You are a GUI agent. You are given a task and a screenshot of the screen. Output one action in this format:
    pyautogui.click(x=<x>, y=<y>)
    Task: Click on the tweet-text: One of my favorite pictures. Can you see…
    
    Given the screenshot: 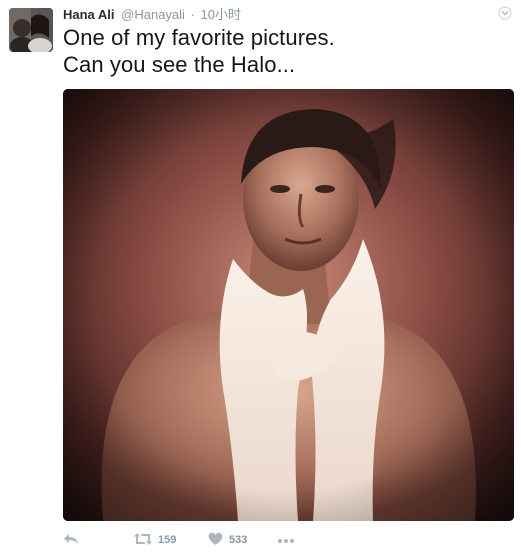 What is the action you would take?
    pyautogui.click(x=288, y=51)
    